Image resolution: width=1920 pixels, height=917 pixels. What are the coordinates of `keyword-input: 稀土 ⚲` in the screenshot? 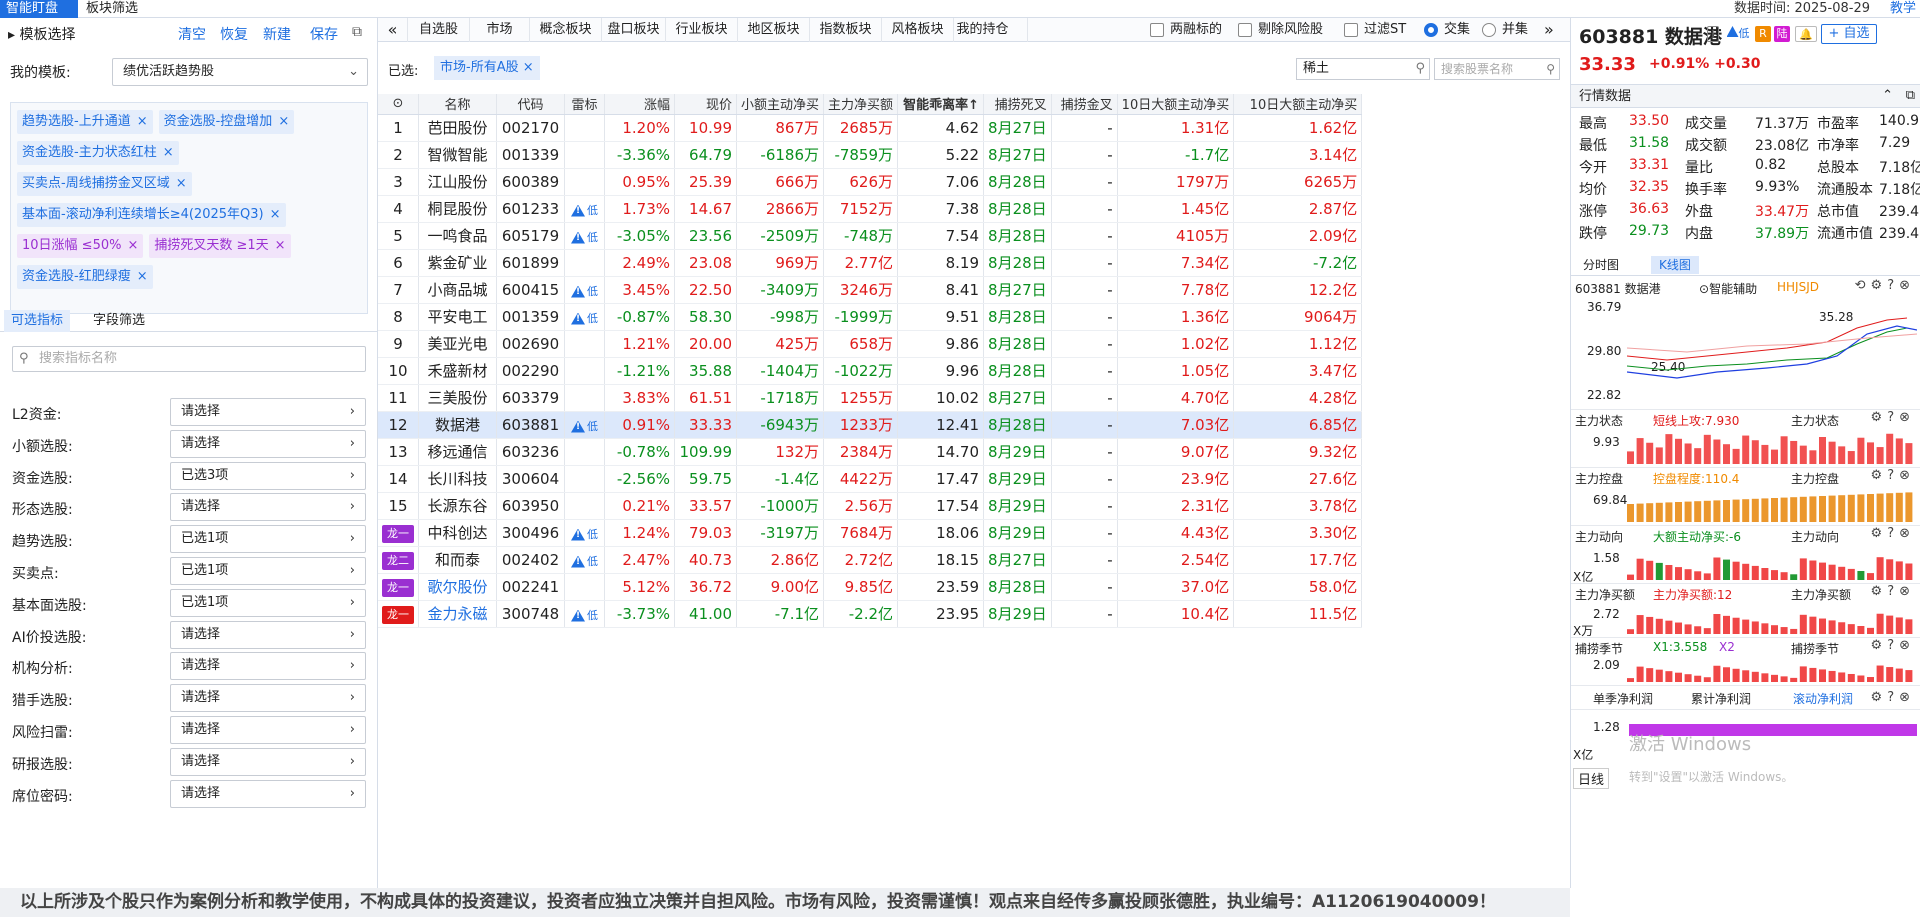 It's located at (1363, 69).